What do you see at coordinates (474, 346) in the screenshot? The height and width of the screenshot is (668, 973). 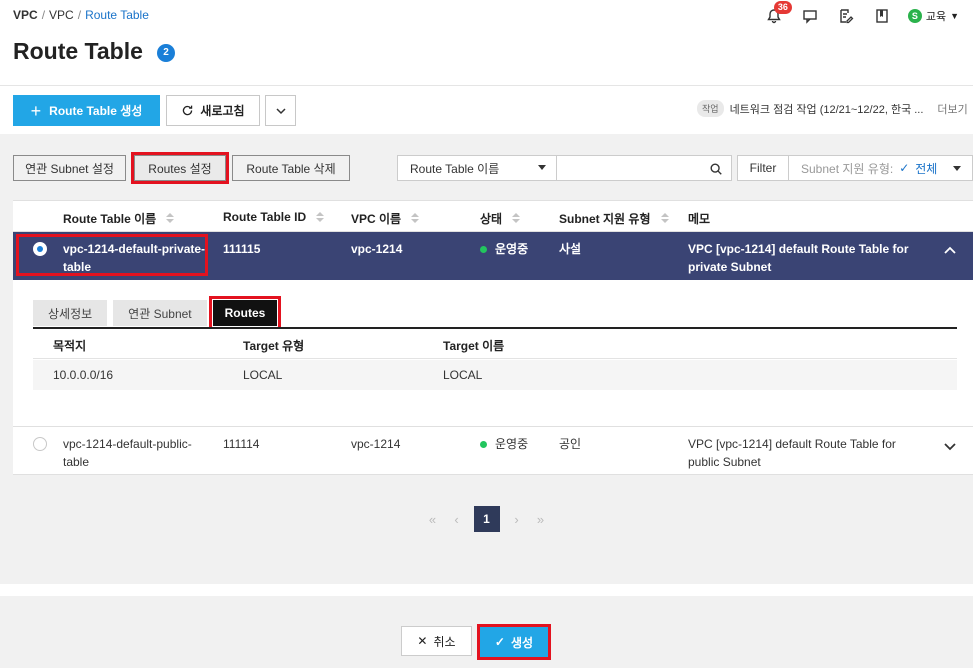 I see `routes-column-target-name: Target 이름` at bounding box center [474, 346].